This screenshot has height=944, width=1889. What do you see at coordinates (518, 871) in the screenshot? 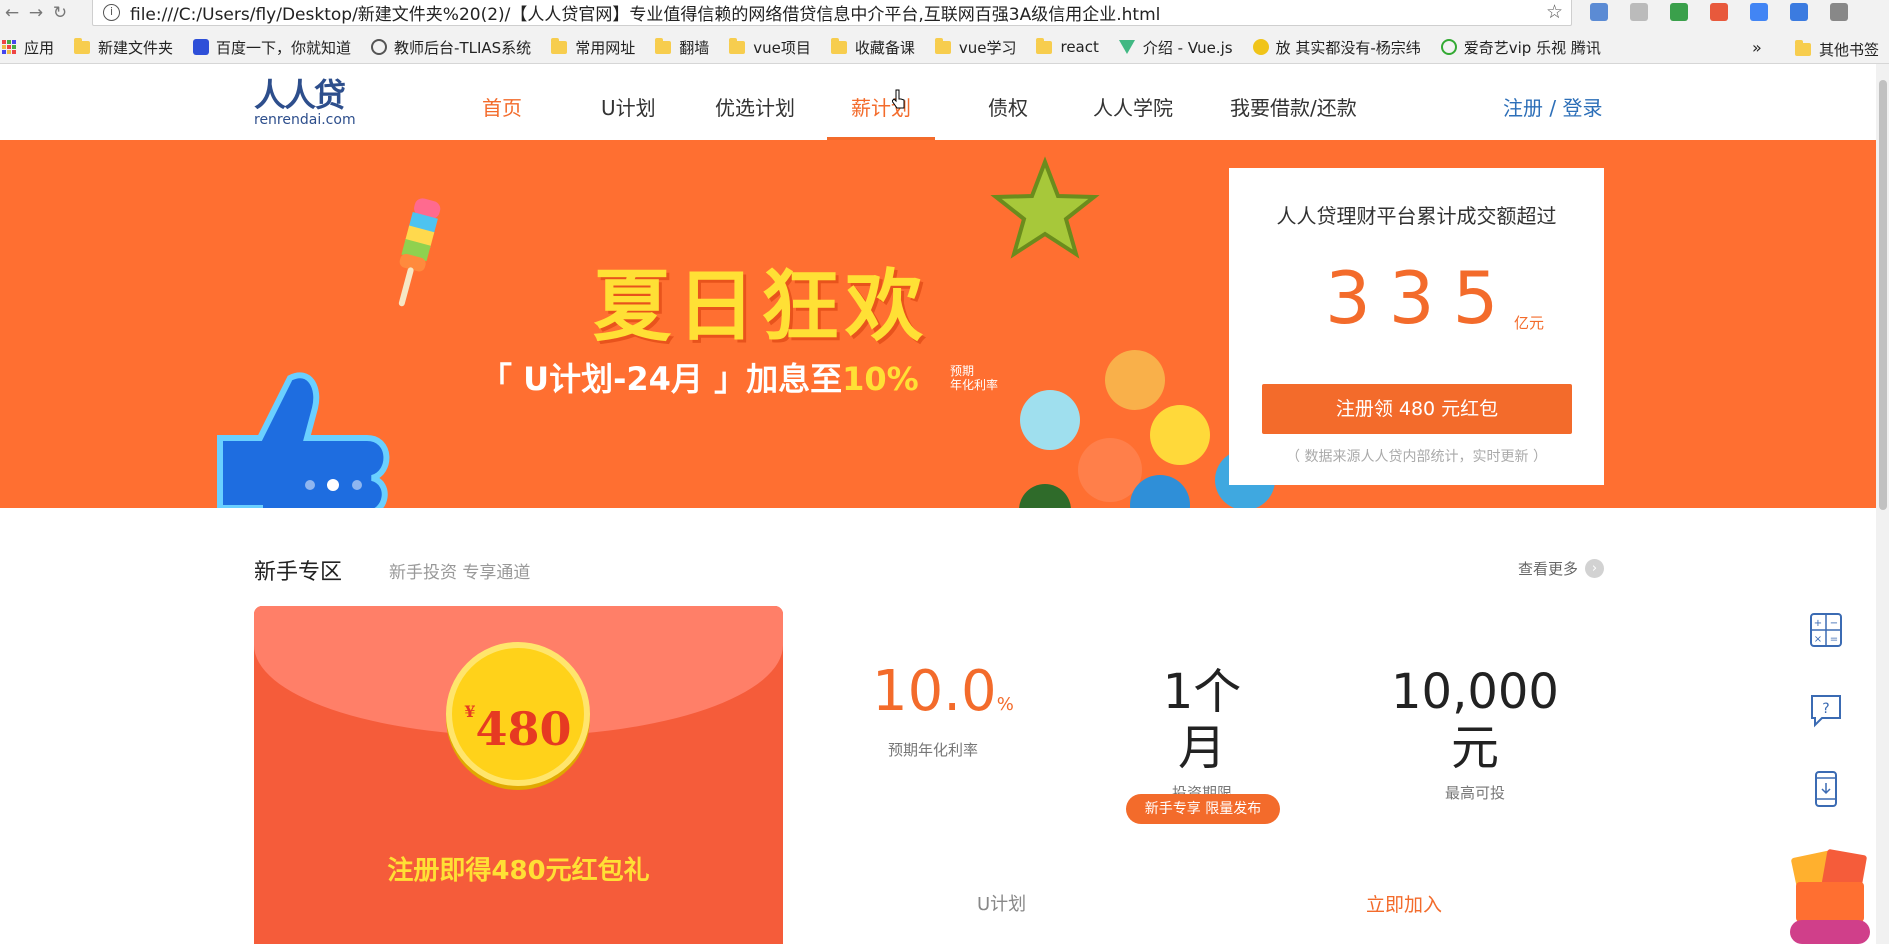
I see `envelope-text: 注册即得480元红包礼` at bounding box center [518, 871].